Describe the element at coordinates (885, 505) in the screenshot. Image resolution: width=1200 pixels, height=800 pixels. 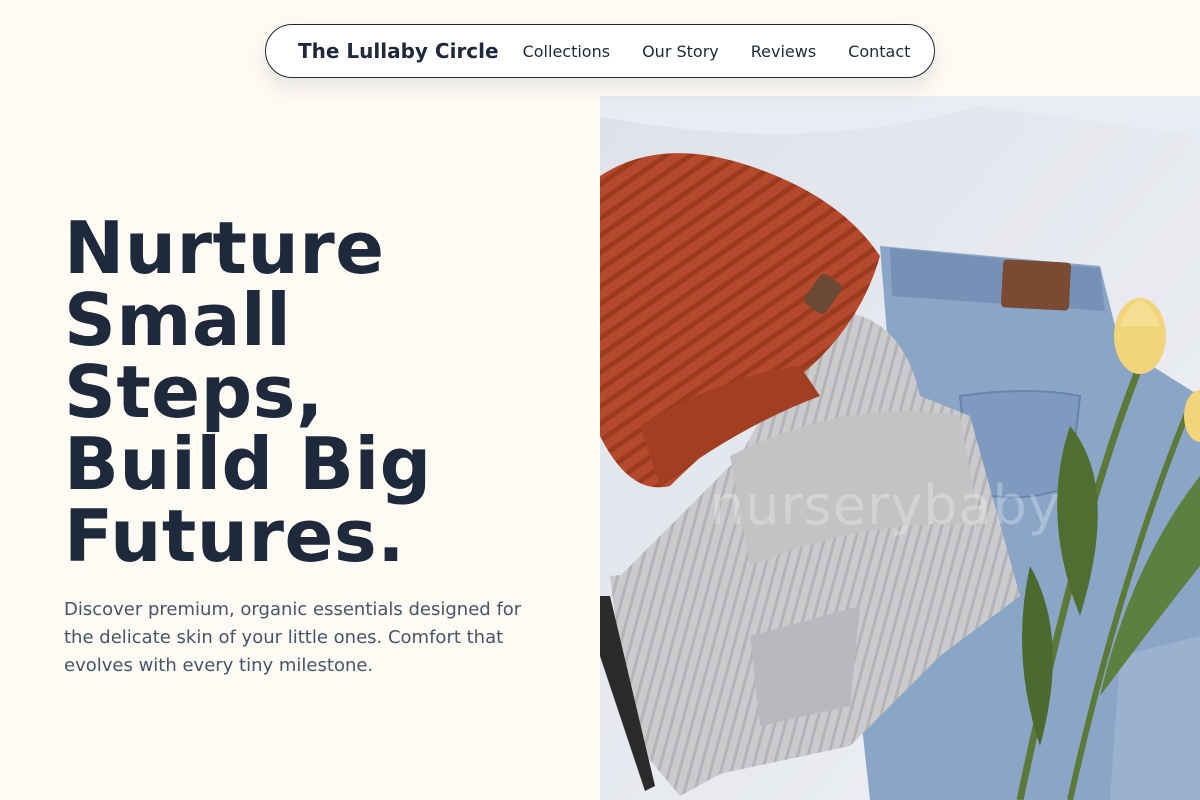
I see `image-watermark: nurserybaby` at that location.